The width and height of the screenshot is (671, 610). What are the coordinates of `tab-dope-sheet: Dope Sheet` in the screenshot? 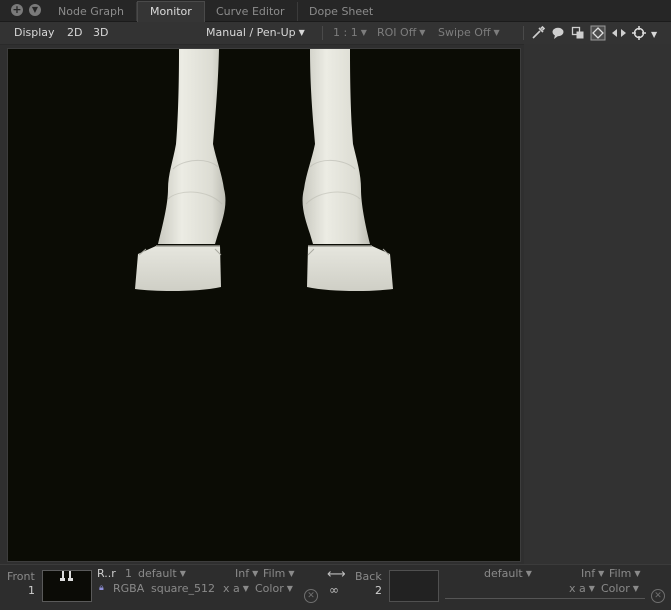 It's located at (341, 11).